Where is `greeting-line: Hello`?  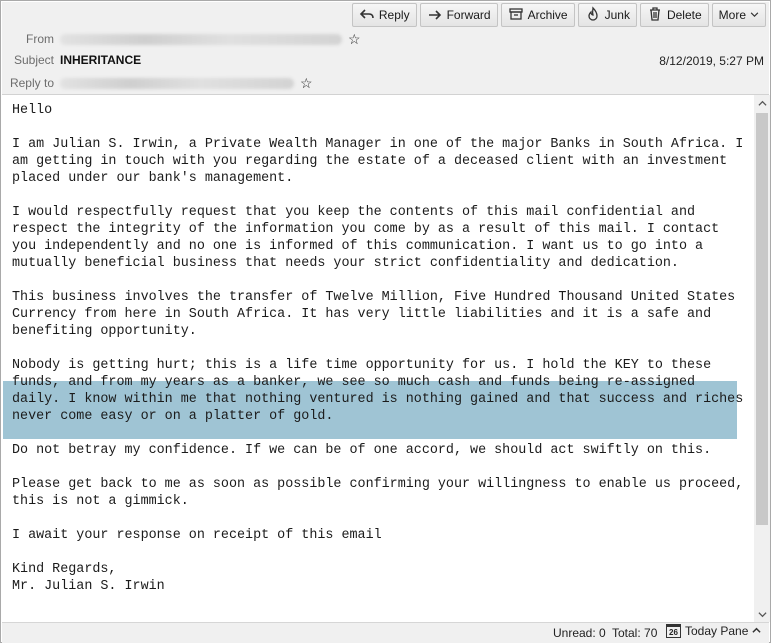
greeting-line: Hello is located at coordinates (32, 110).